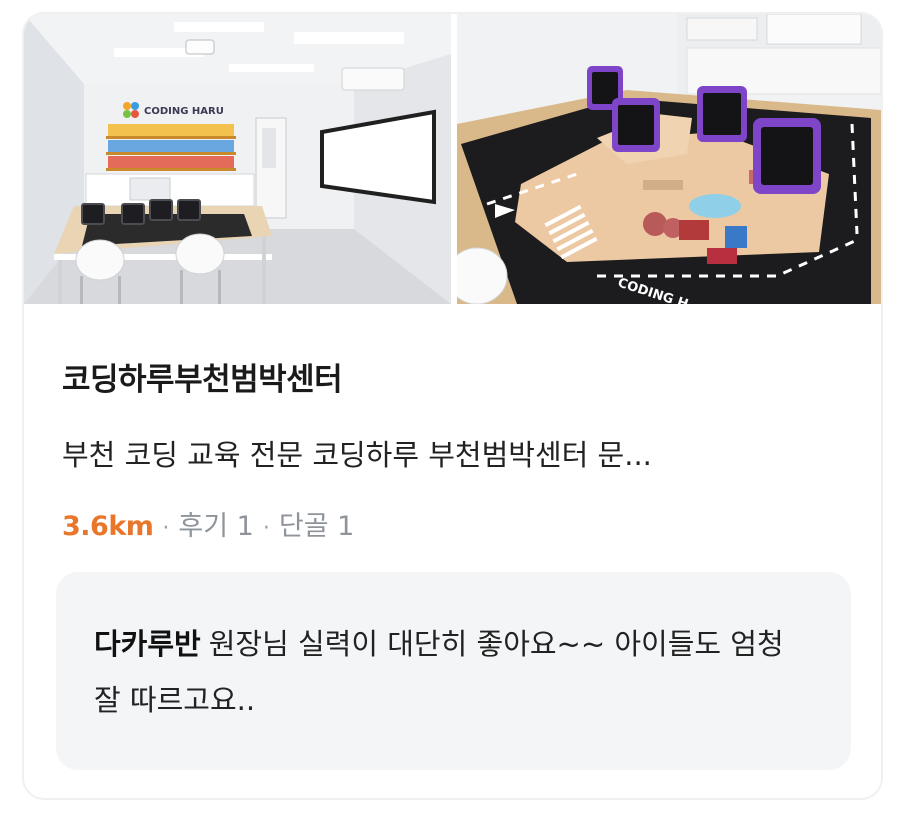 This screenshot has height=817, width=902. Describe the element at coordinates (316, 526) in the screenshot. I see `regulars-count: 단골 1` at that location.